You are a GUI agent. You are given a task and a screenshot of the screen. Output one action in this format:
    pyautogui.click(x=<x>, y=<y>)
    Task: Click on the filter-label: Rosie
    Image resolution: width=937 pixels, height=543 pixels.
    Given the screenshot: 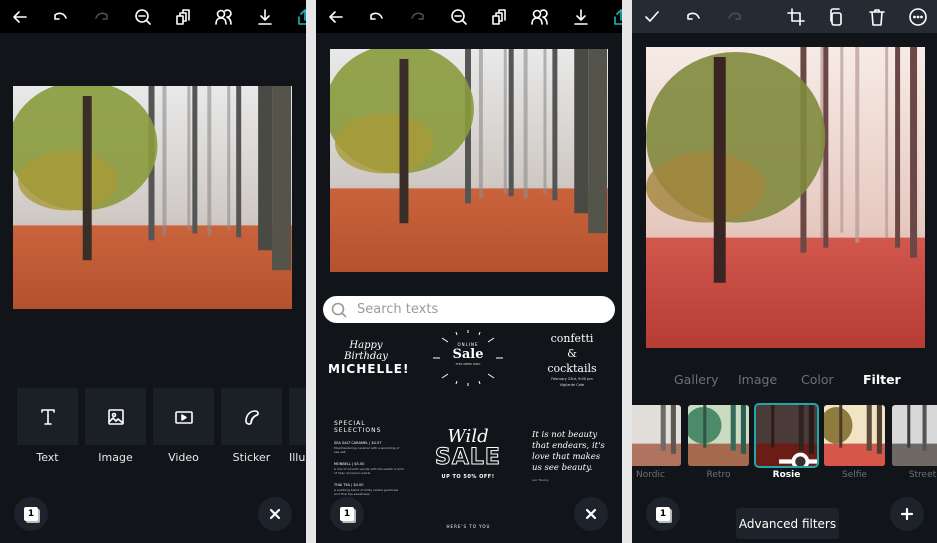 What is the action you would take?
    pyautogui.click(x=786, y=475)
    